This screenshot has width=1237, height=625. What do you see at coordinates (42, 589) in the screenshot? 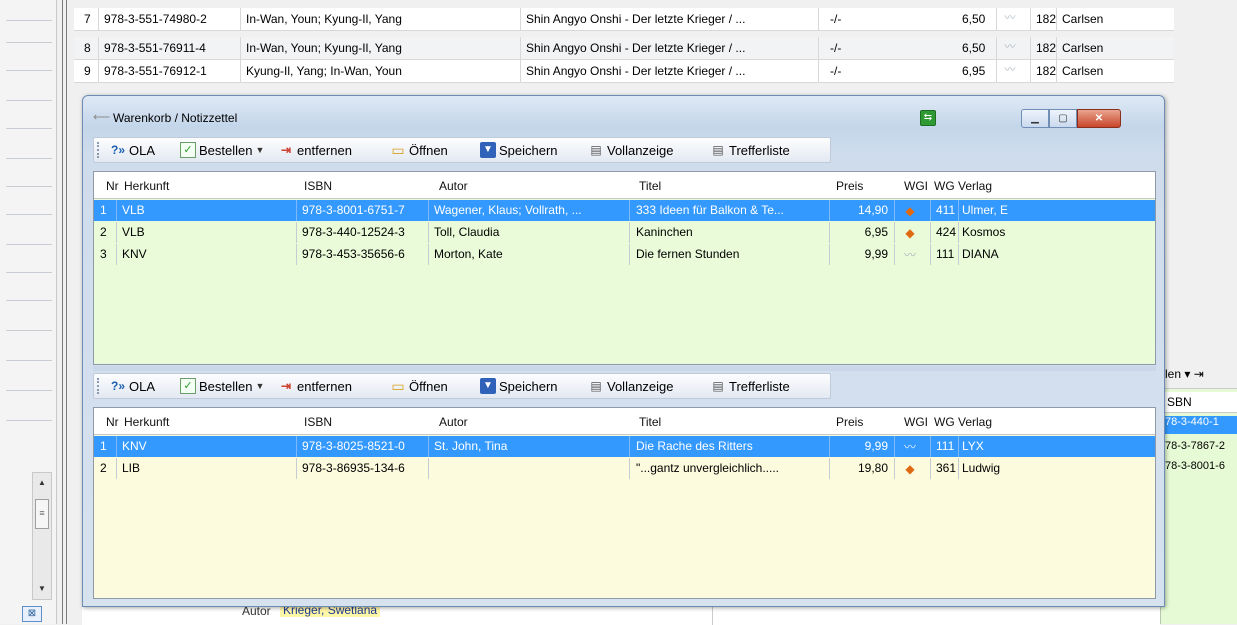
I see `scroll-down-icon: ▼` at bounding box center [42, 589].